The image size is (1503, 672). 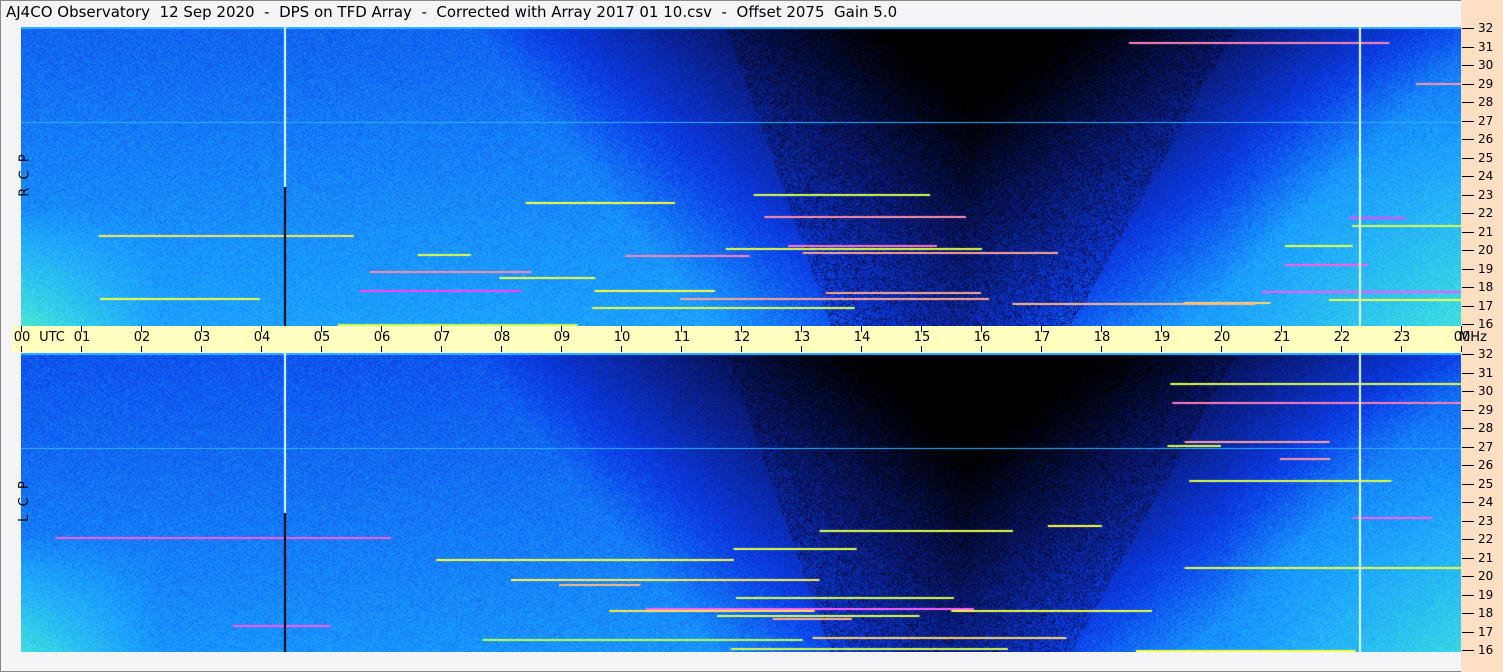 I want to click on time-tick-label: 02, so click(x=142, y=337).